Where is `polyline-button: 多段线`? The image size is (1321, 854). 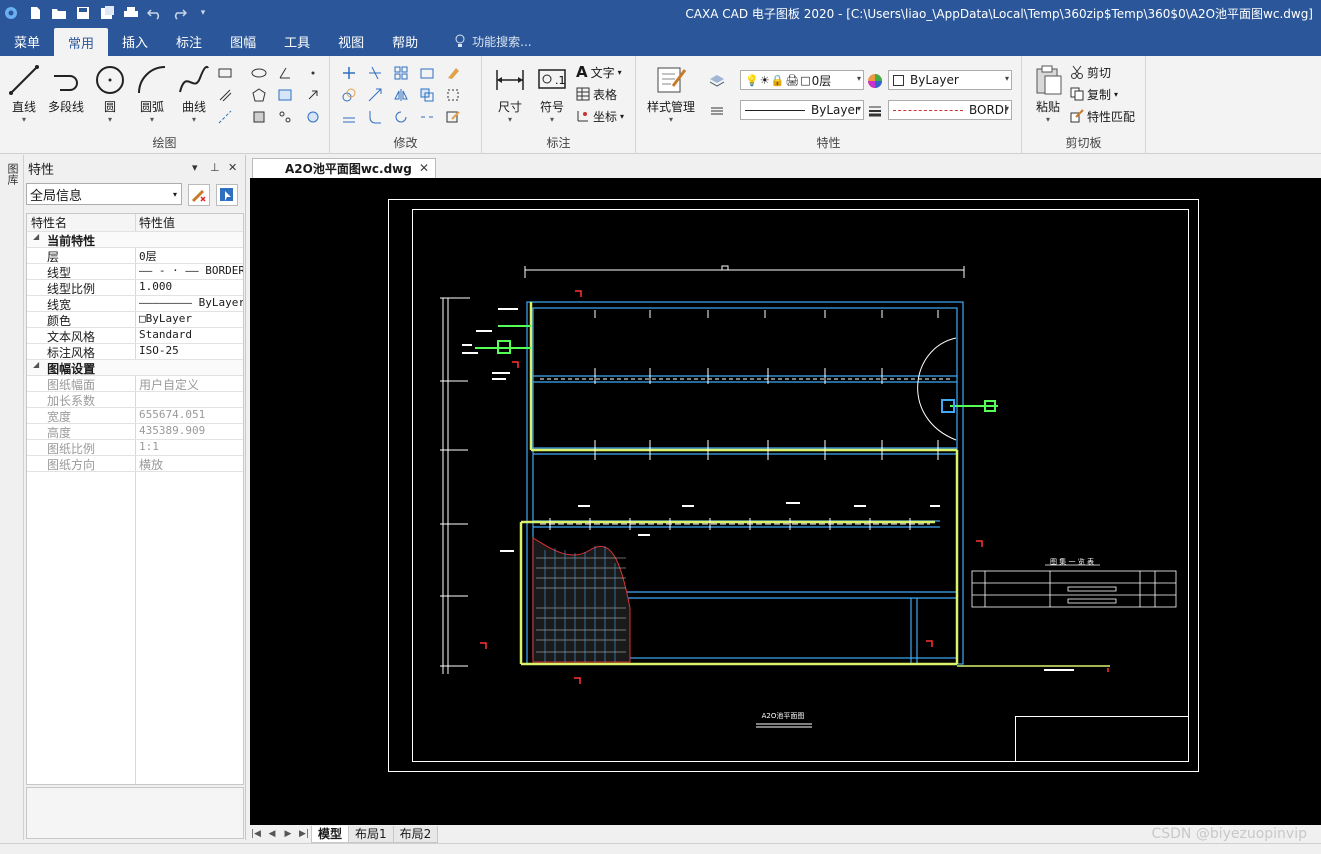 polyline-button: 多段线 is located at coordinates (66, 94).